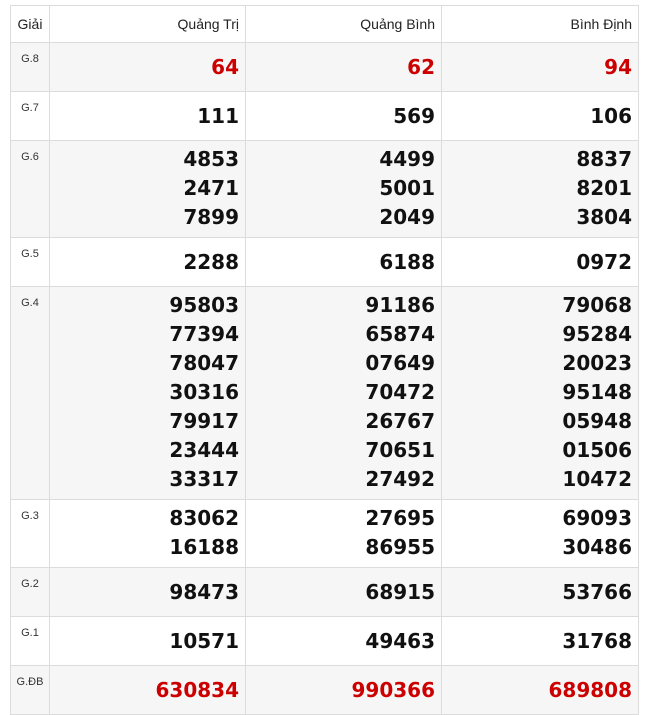 Image resolution: width=648 pixels, height=715 pixels. What do you see at coordinates (414, 115) in the screenshot?
I see `number: 569` at bounding box center [414, 115].